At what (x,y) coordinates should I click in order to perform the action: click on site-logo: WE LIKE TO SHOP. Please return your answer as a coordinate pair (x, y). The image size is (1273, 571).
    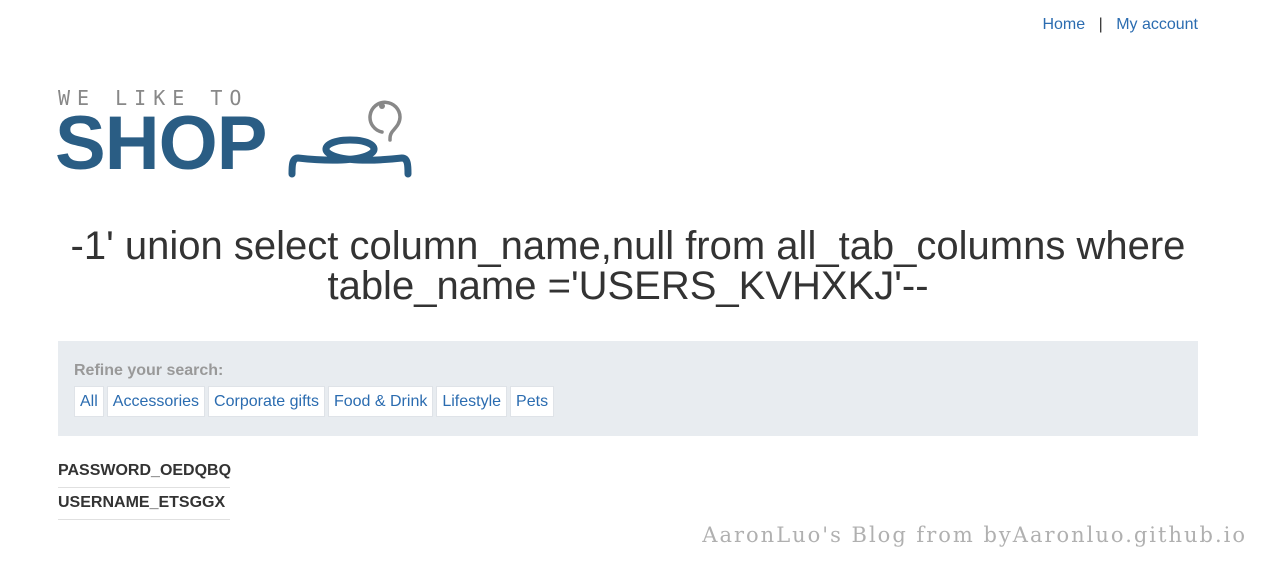
    Looking at the image, I should click on (236, 136).